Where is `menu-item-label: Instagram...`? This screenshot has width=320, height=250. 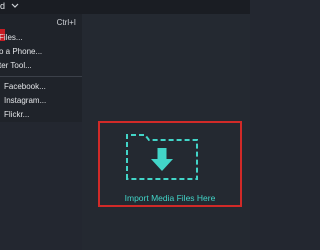
menu-item-label: Instagram... is located at coordinates (25, 100).